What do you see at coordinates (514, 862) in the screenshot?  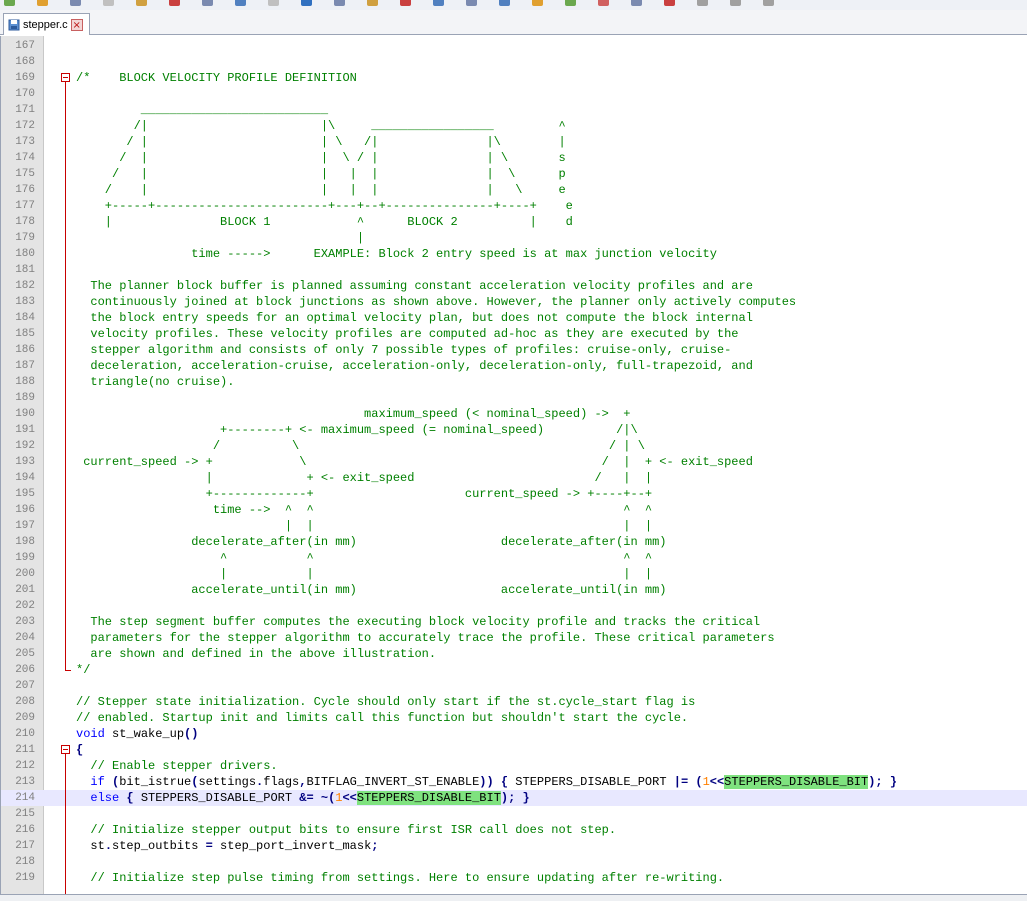 I see `code-line: 218` at bounding box center [514, 862].